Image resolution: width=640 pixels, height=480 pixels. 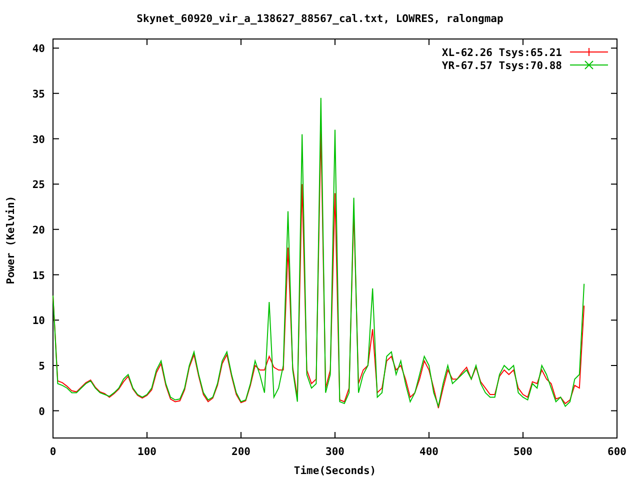 I want to click on y-tick-label: 5, so click(x=41, y=366).